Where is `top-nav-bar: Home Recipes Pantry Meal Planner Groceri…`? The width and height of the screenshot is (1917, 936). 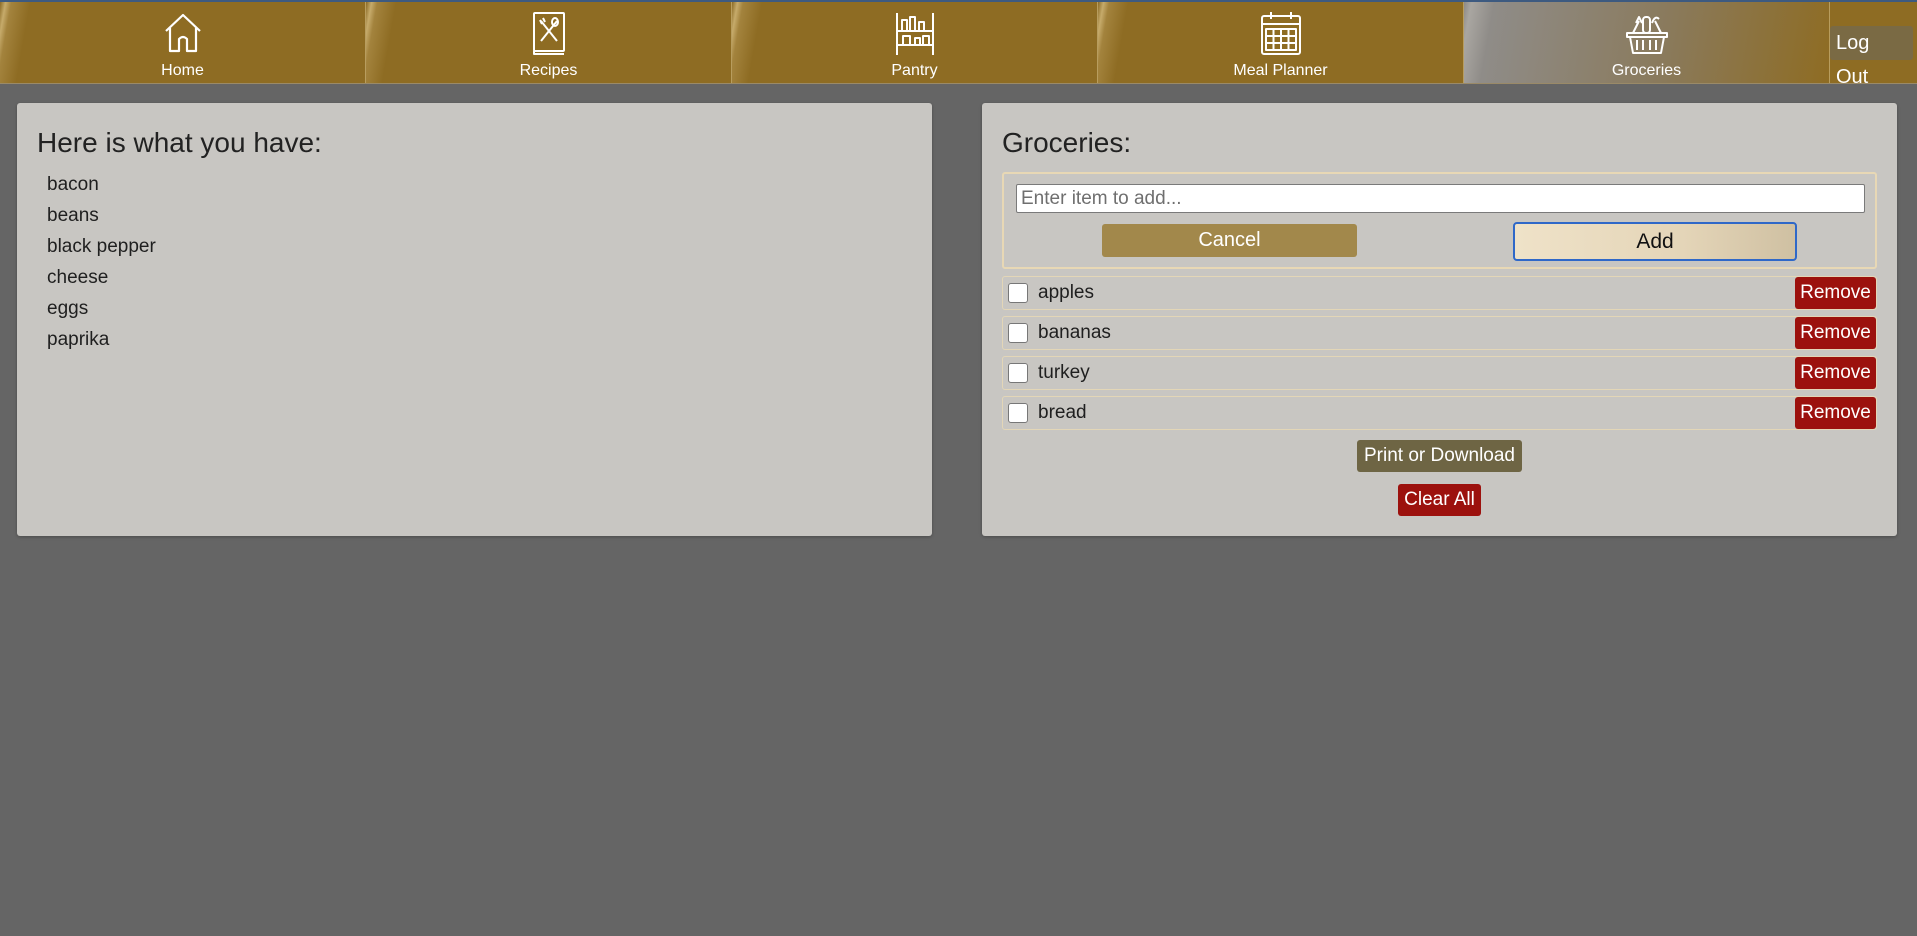 top-nav-bar: Home Recipes Pantry Meal Planner Groceri… is located at coordinates (958, 44).